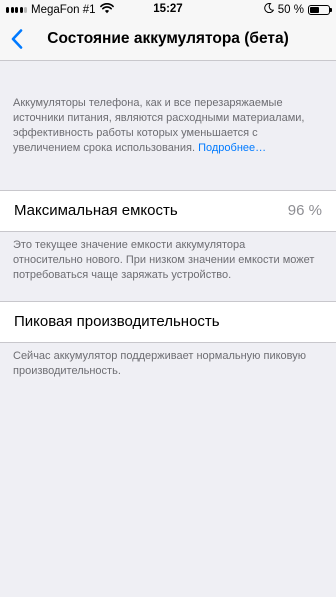 This screenshot has height=597, width=336. I want to click on battery-icon, so click(320, 9).